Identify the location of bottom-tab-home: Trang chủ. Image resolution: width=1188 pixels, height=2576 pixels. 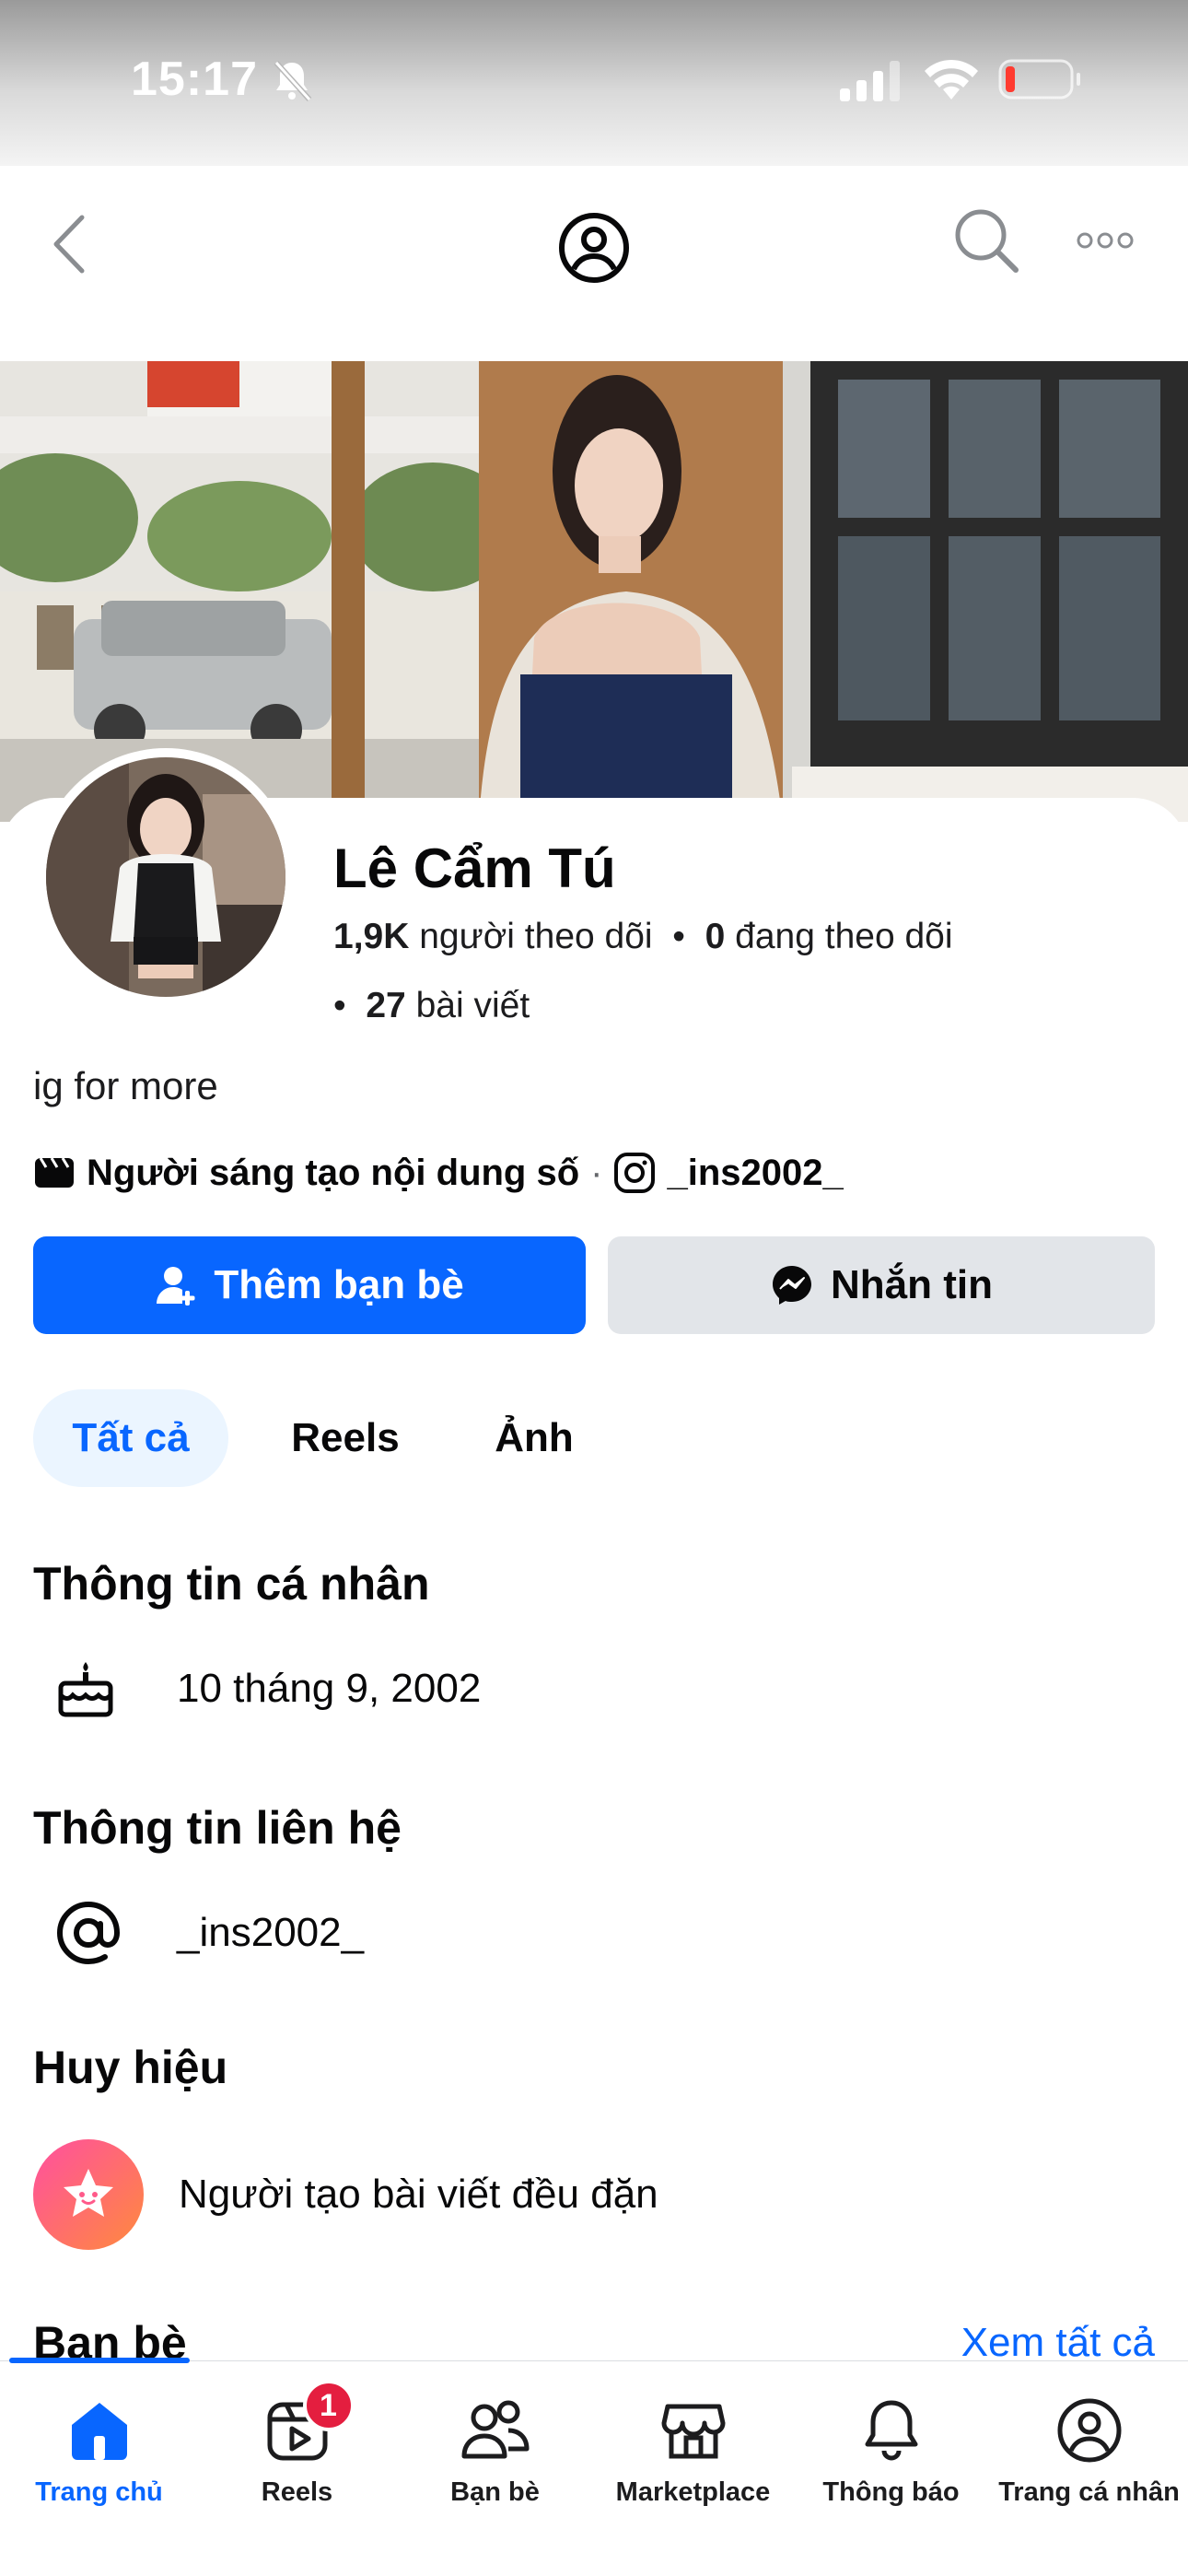
(99, 2448).